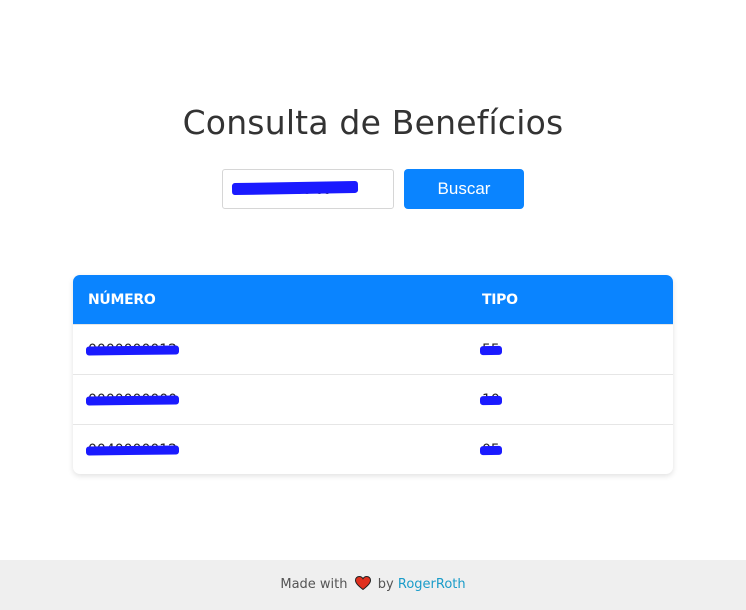 The width and height of the screenshot is (746, 610). I want to click on cell-tipo: 10, so click(570, 399).